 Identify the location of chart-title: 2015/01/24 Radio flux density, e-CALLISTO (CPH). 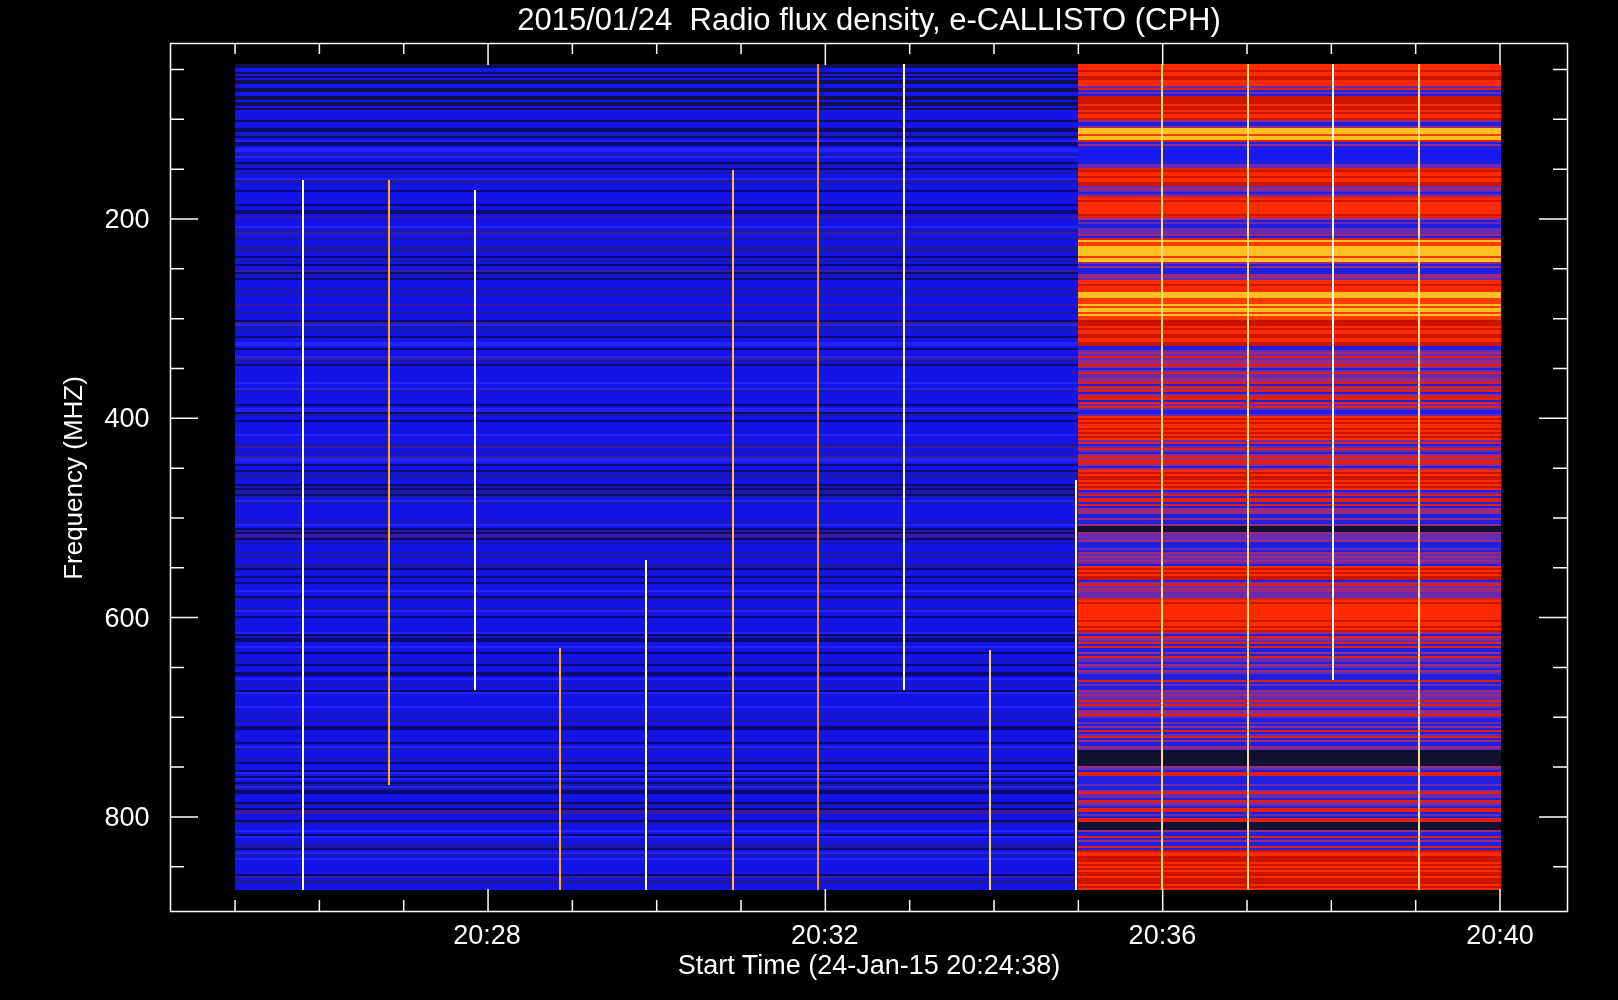
(869, 19).